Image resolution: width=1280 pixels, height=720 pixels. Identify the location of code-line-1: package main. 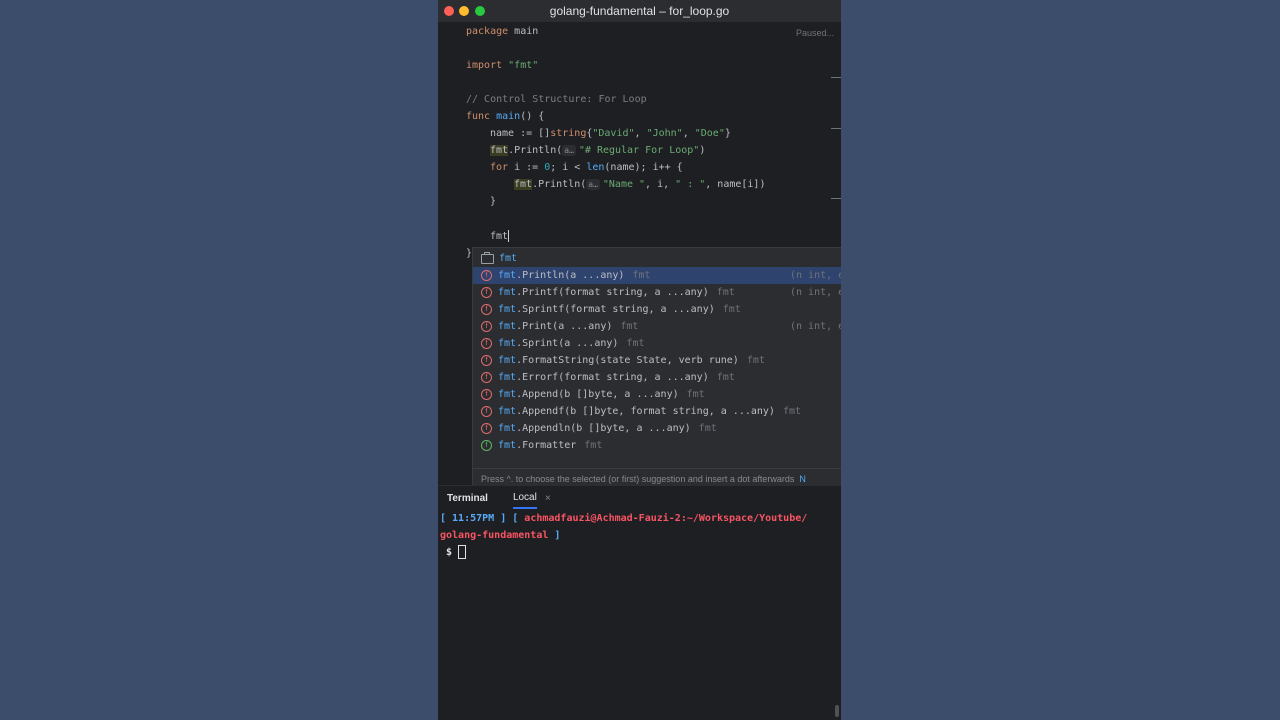
(502, 31).